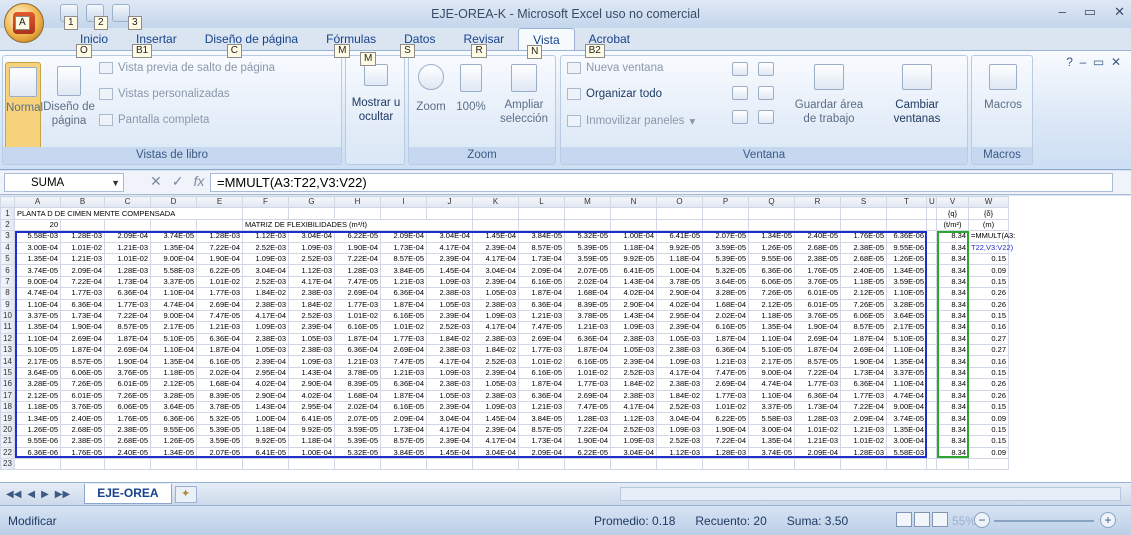 Image resolution: width=1131 pixels, height=535 pixels. Describe the element at coordinates (990, 247) in the screenshot. I see `cell: T22,V3:V22)` at that location.